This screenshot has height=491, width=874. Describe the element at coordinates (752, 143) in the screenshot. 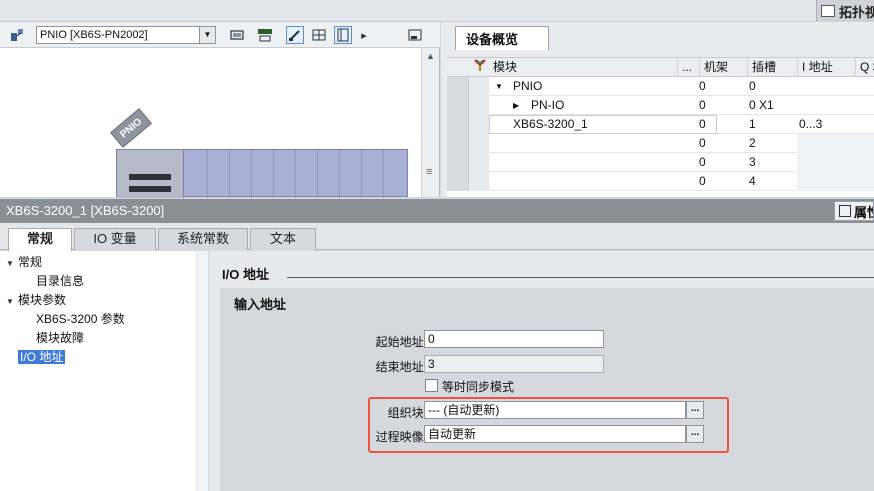

I see `row-slot: 2` at that location.